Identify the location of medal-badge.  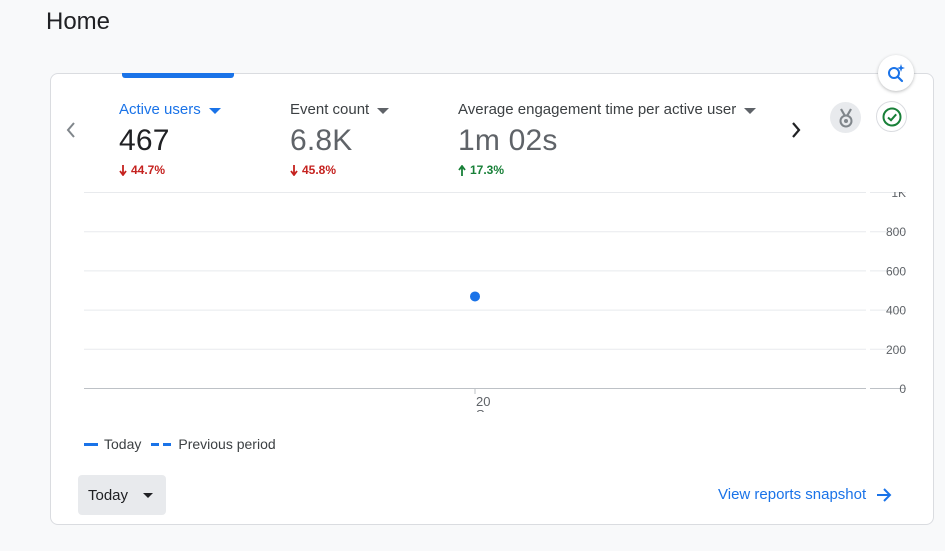
(845, 117).